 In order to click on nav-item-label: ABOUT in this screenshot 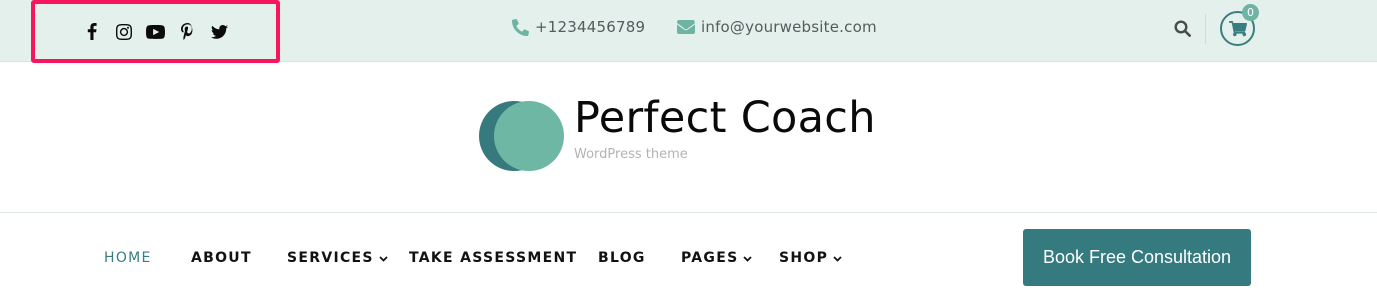, I will do `click(221, 258)`.